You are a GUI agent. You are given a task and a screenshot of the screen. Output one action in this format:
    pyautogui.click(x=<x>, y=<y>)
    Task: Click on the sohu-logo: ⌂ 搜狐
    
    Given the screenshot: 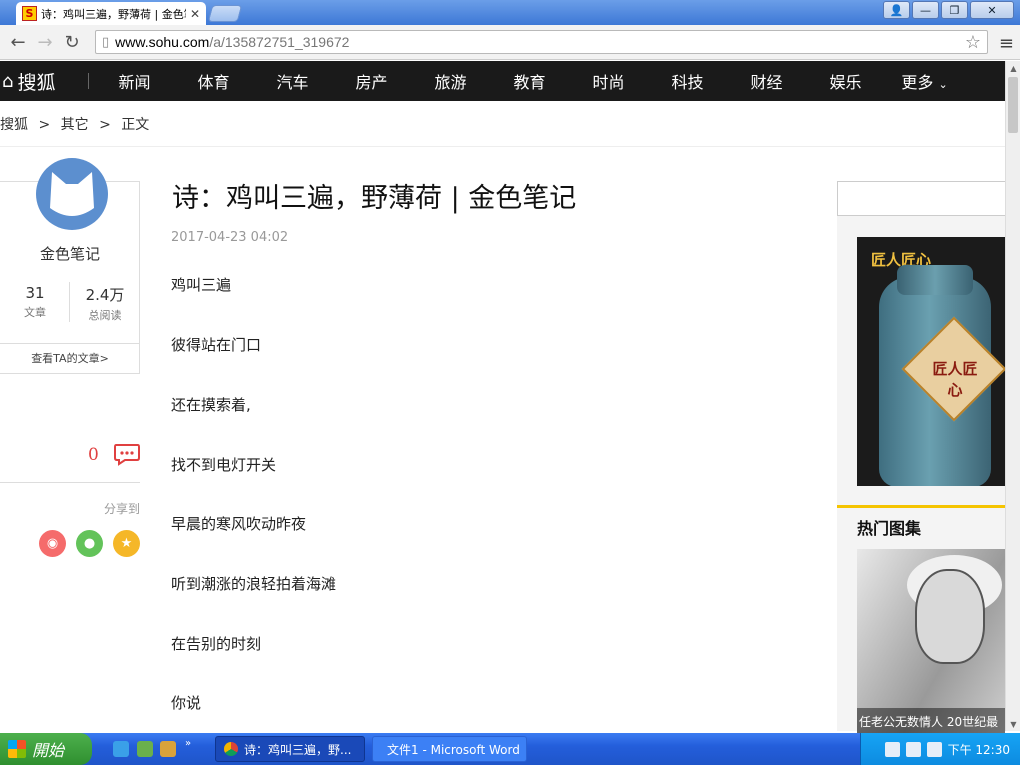 What is the action you would take?
    pyautogui.click(x=50, y=81)
    